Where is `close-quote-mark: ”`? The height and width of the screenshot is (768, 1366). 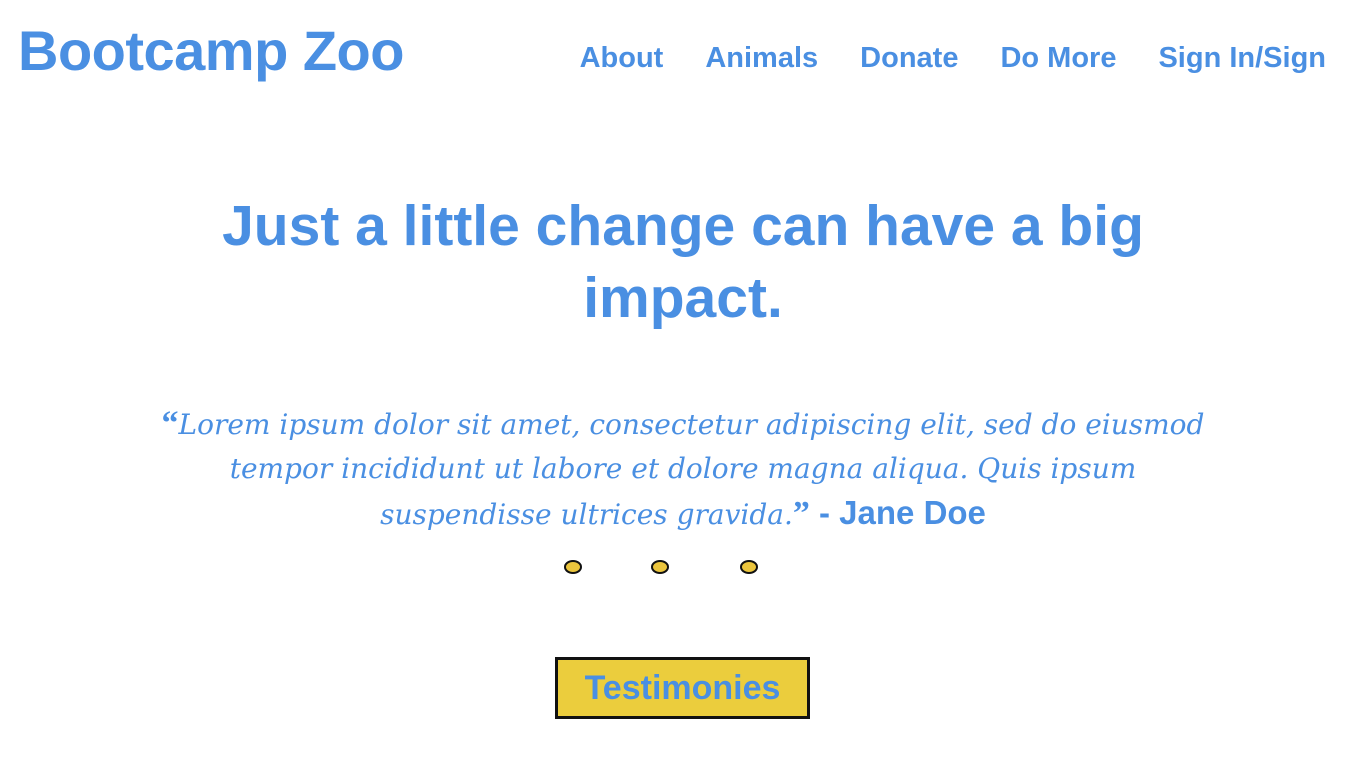 close-quote-mark: ” is located at coordinates (801, 513).